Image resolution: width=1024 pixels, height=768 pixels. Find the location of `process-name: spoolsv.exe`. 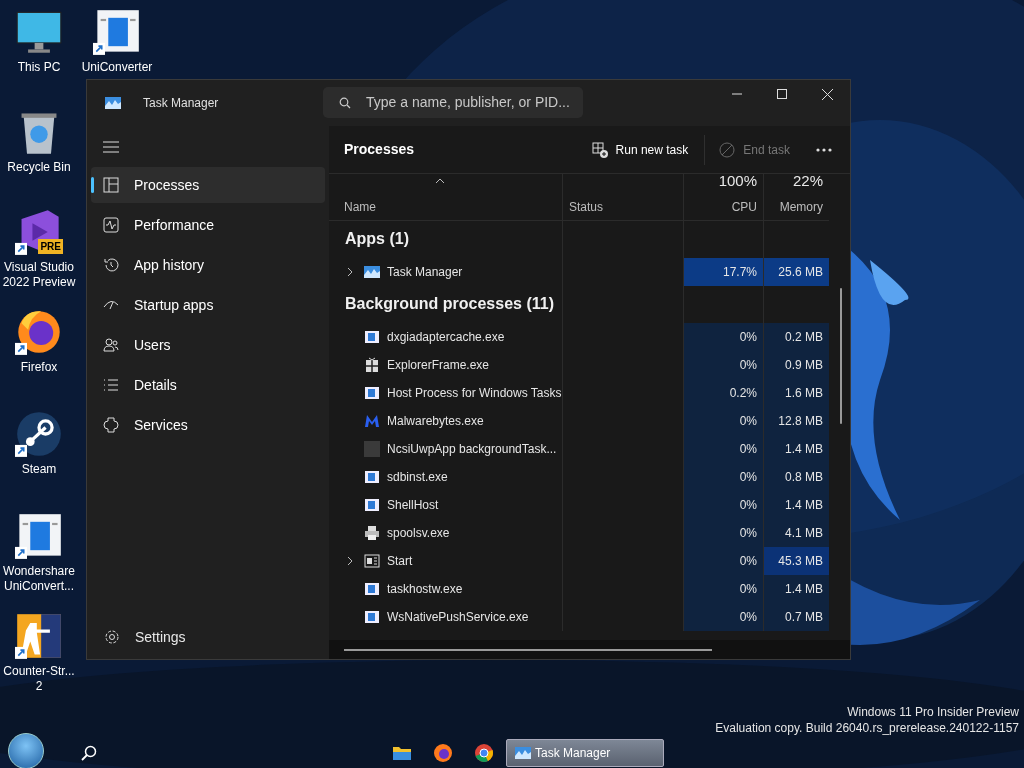

process-name: spoolsv.exe is located at coordinates (418, 533).